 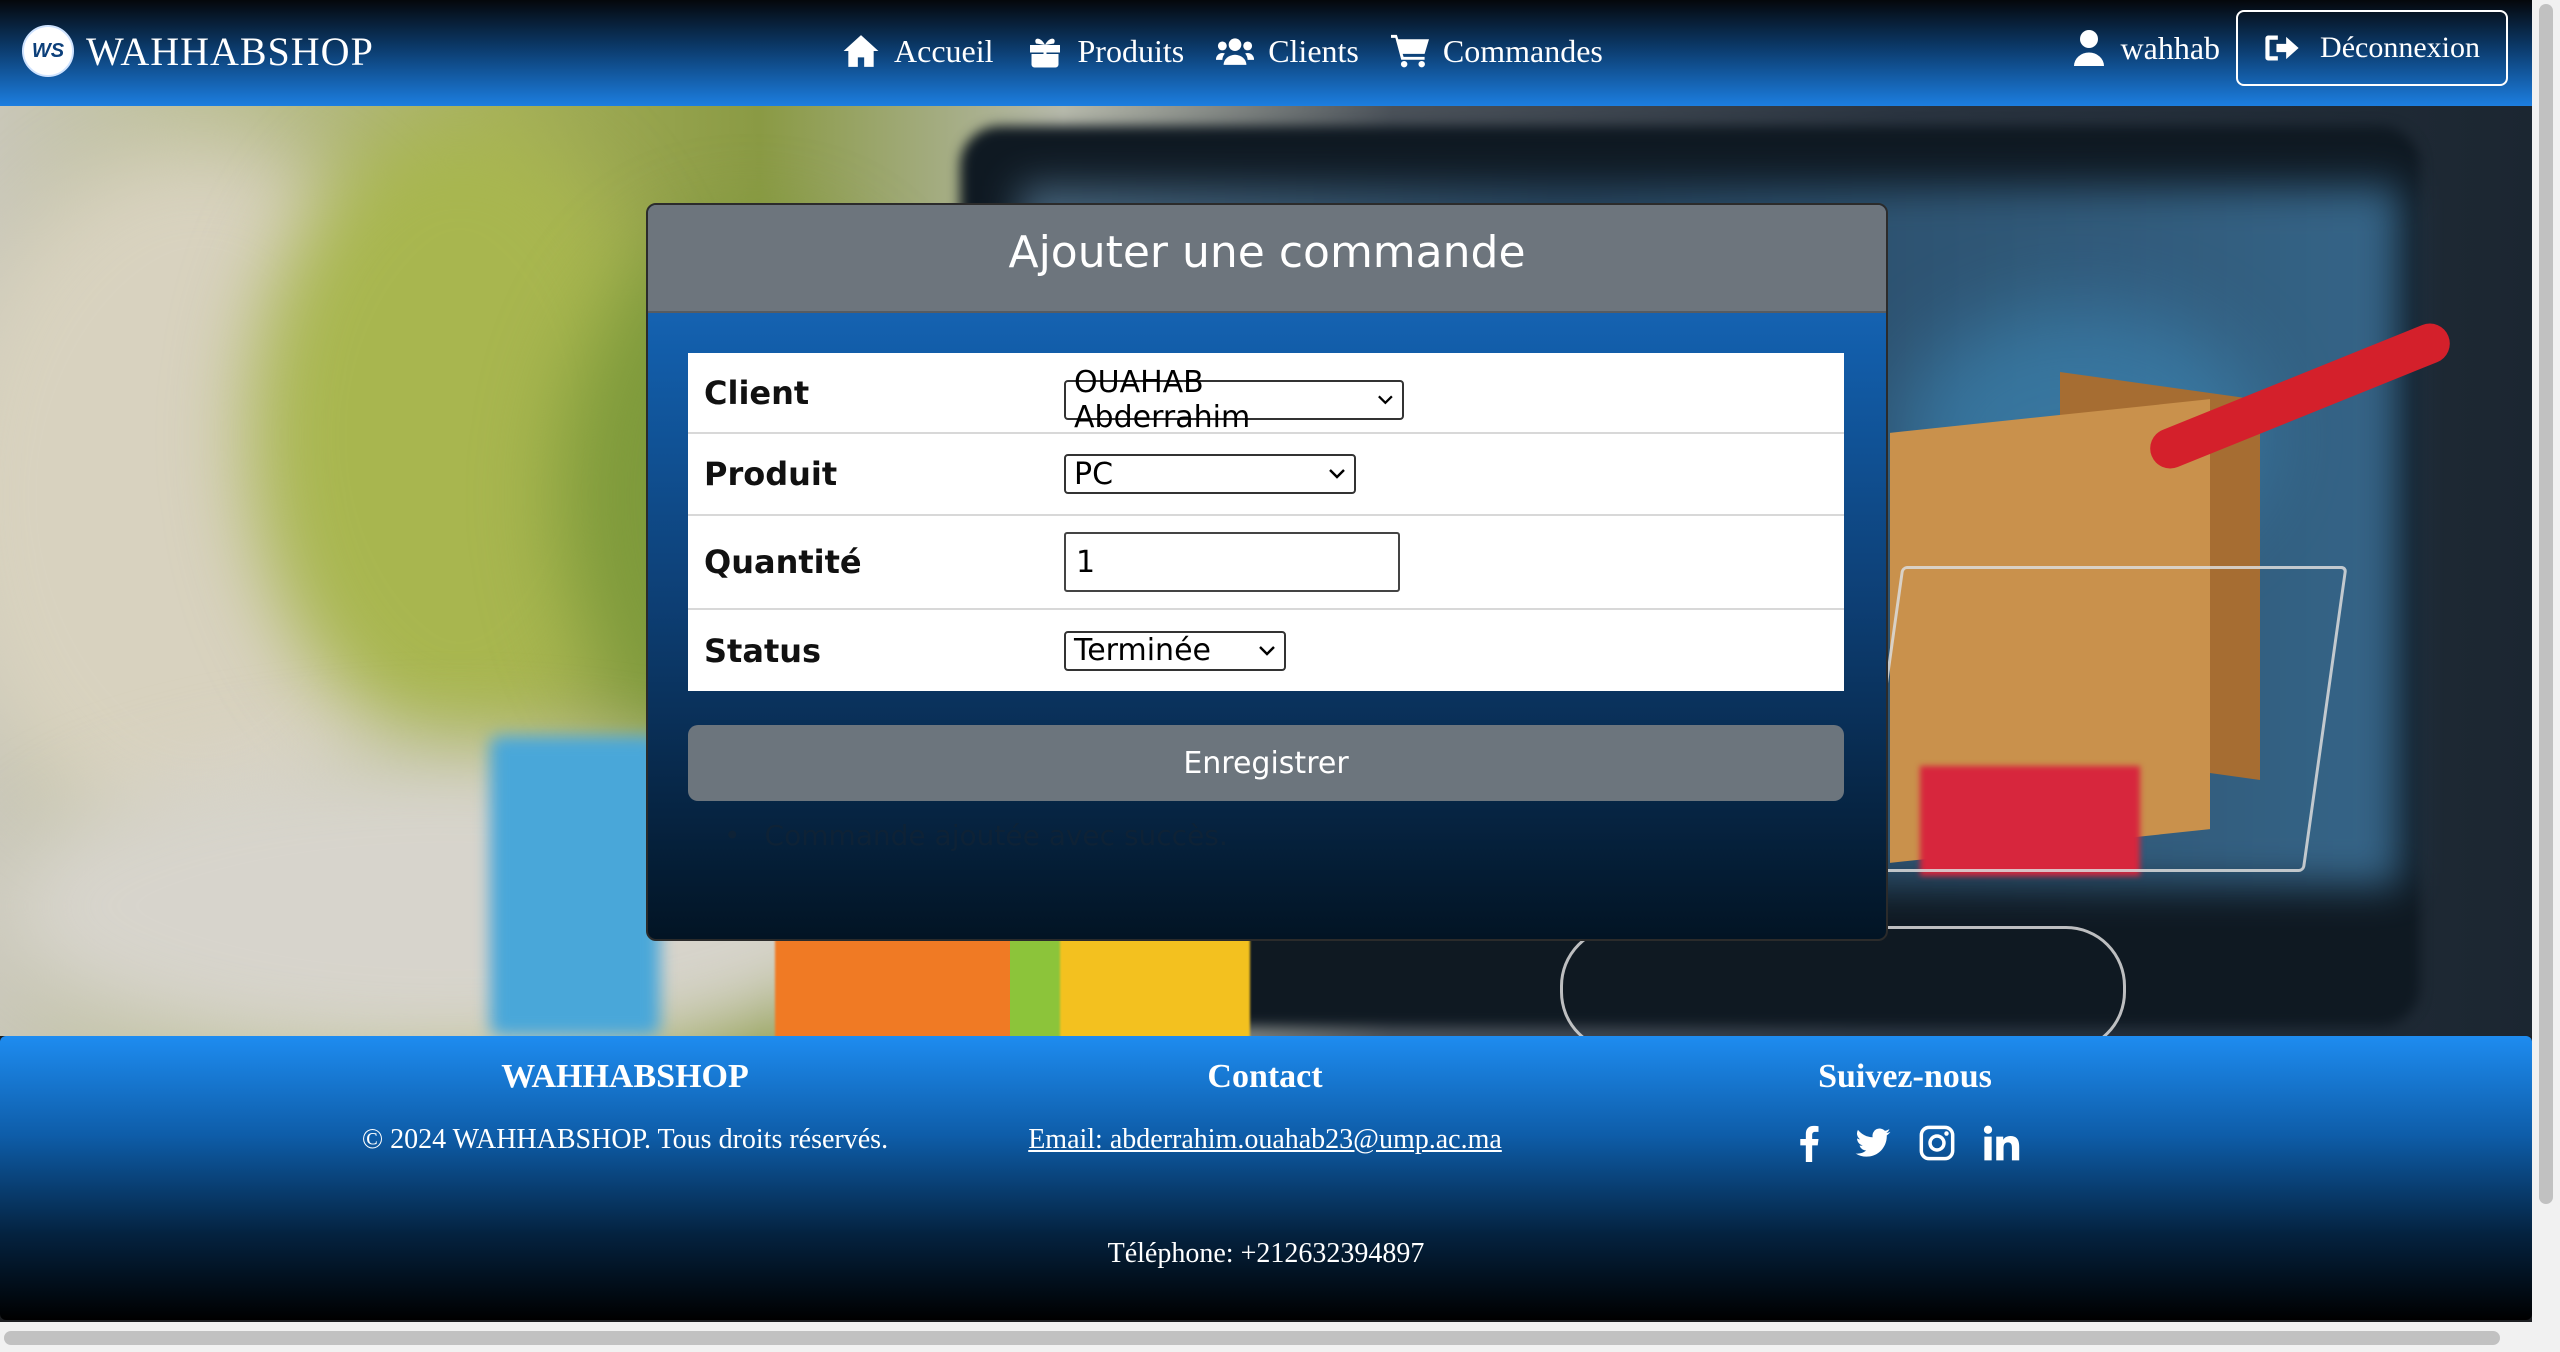 I want to click on nav-item-orders: Commandes, so click(x=1496, y=51).